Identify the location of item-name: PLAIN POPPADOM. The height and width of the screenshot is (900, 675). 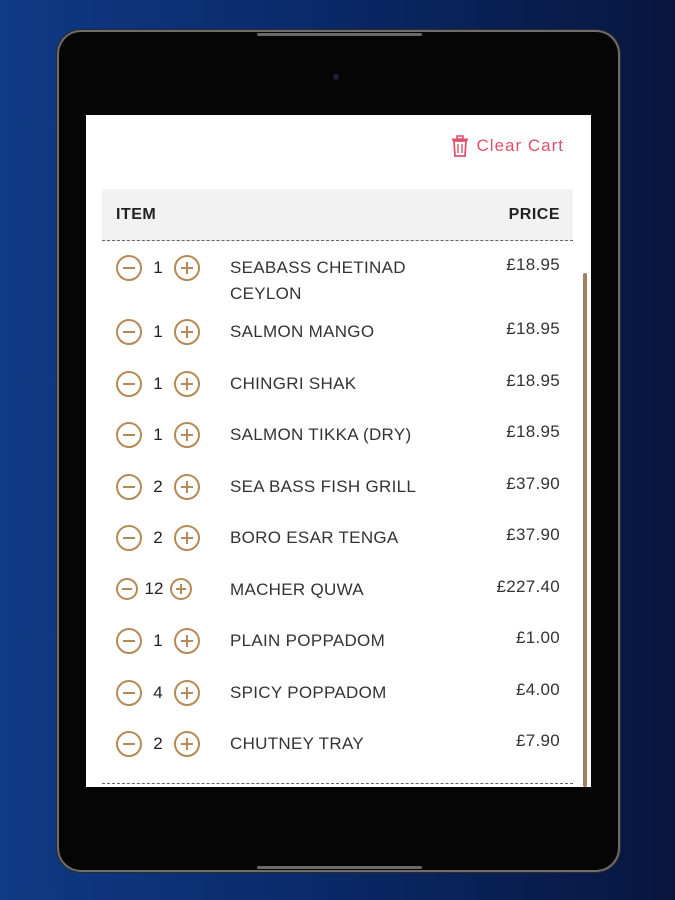
(308, 640).